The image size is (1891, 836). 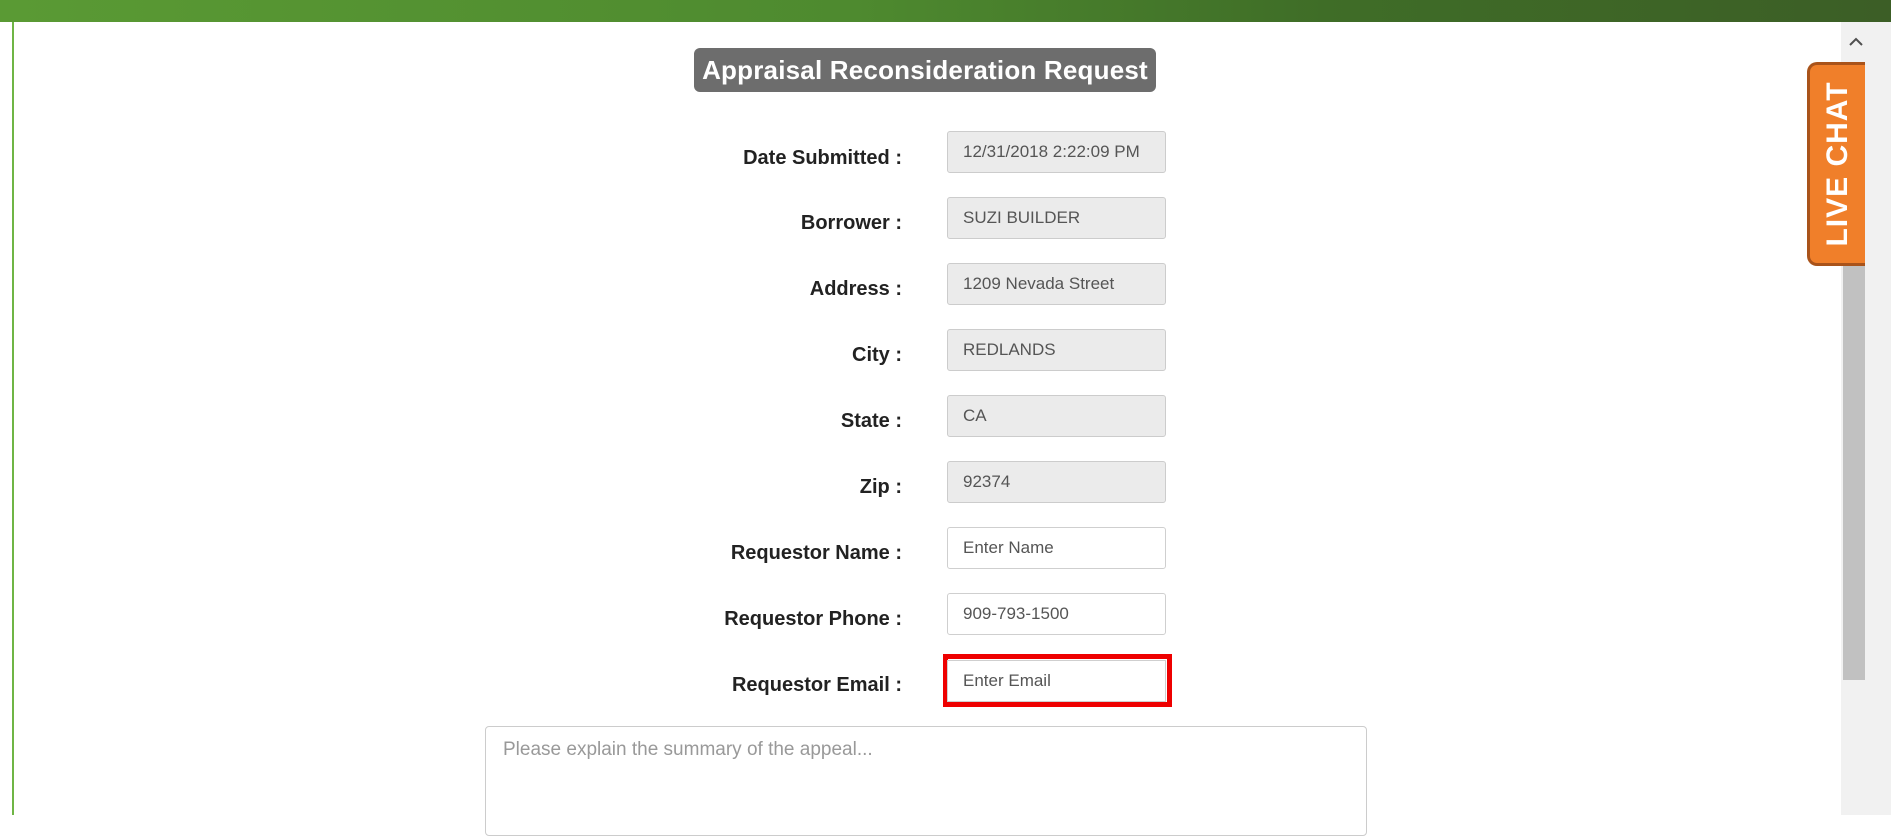 What do you see at coordinates (1056, 350) in the screenshot?
I see `city-field` at bounding box center [1056, 350].